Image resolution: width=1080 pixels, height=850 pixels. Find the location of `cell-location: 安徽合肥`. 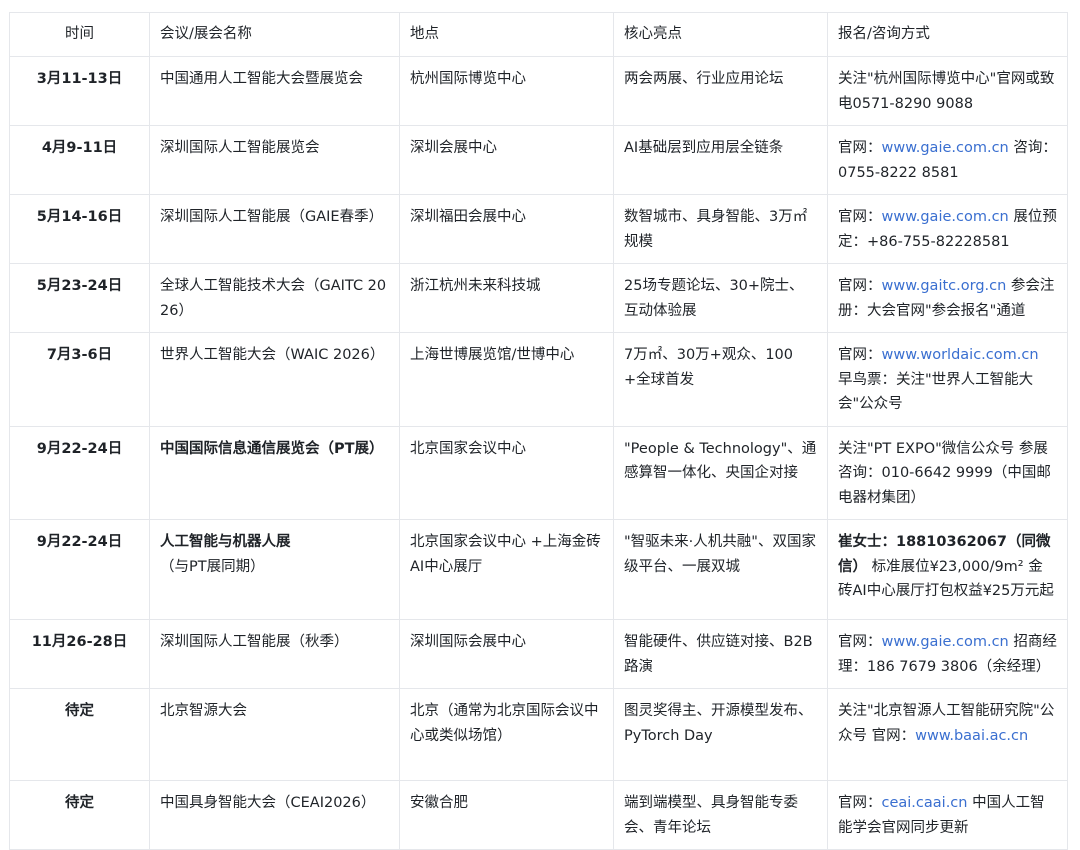

cell-location: 安徽合肥 is located at coordinates (506, 815).